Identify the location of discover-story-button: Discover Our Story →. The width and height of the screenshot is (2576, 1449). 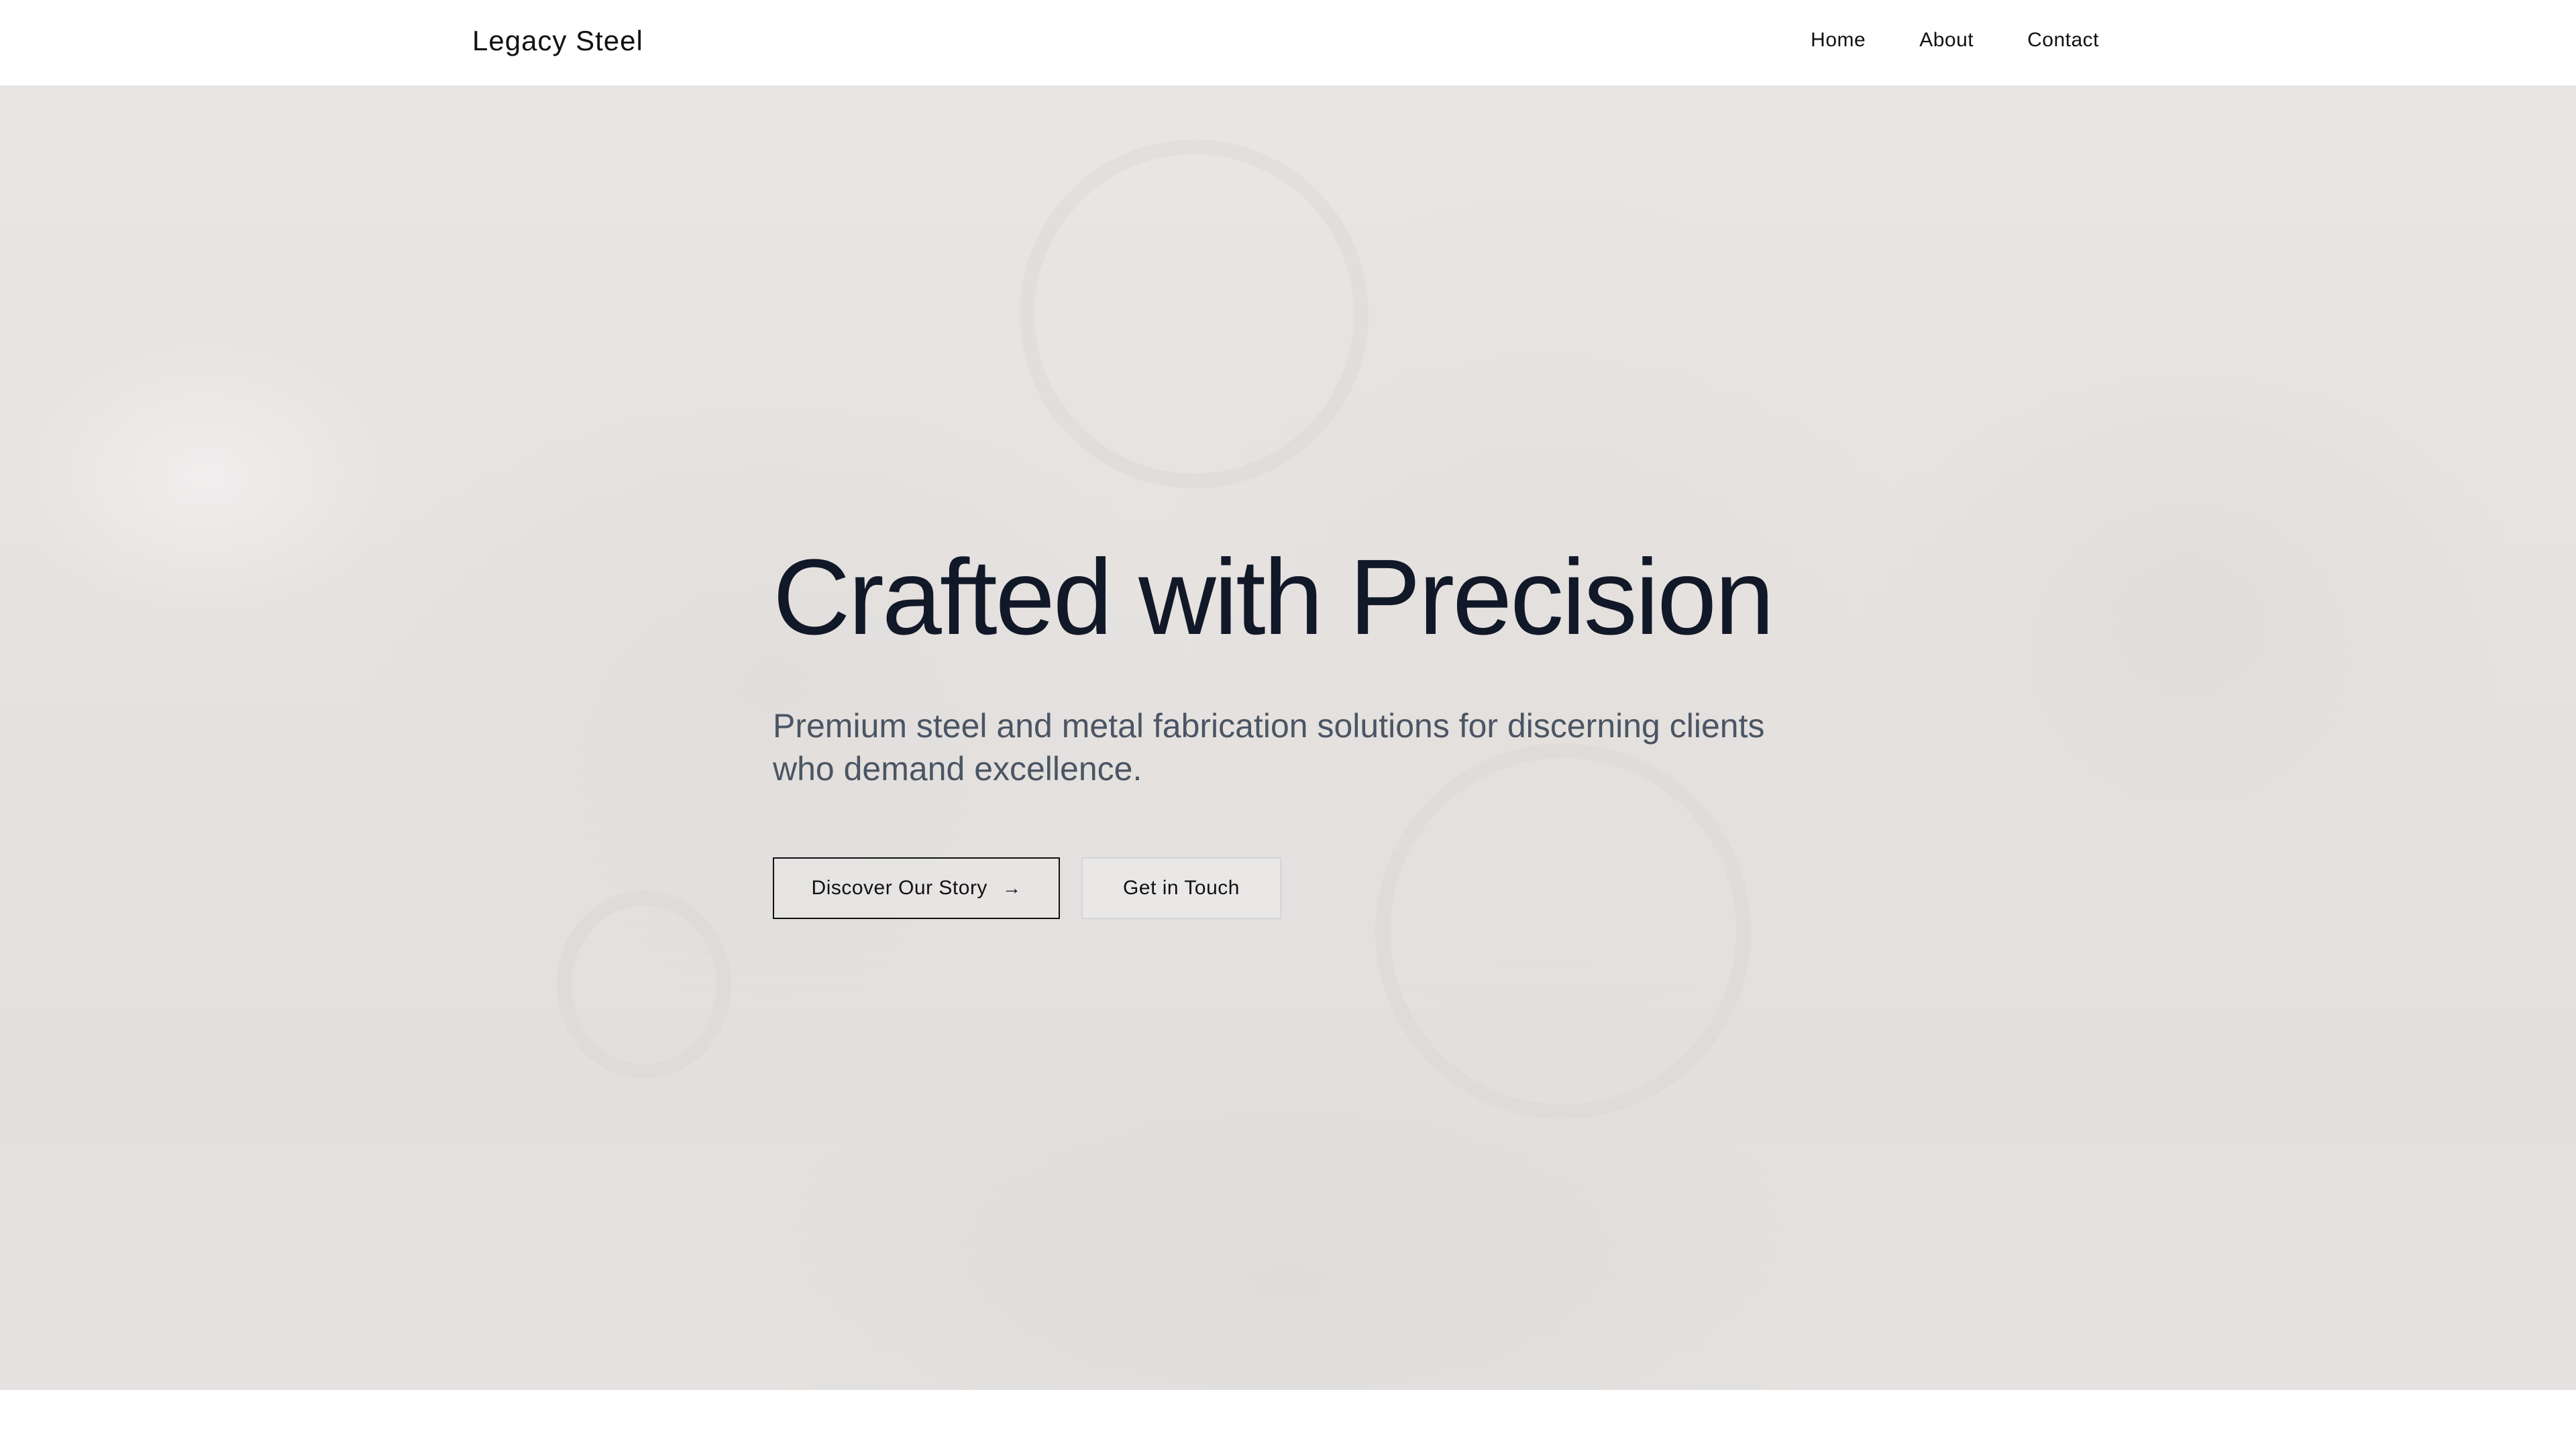
(916, 888).